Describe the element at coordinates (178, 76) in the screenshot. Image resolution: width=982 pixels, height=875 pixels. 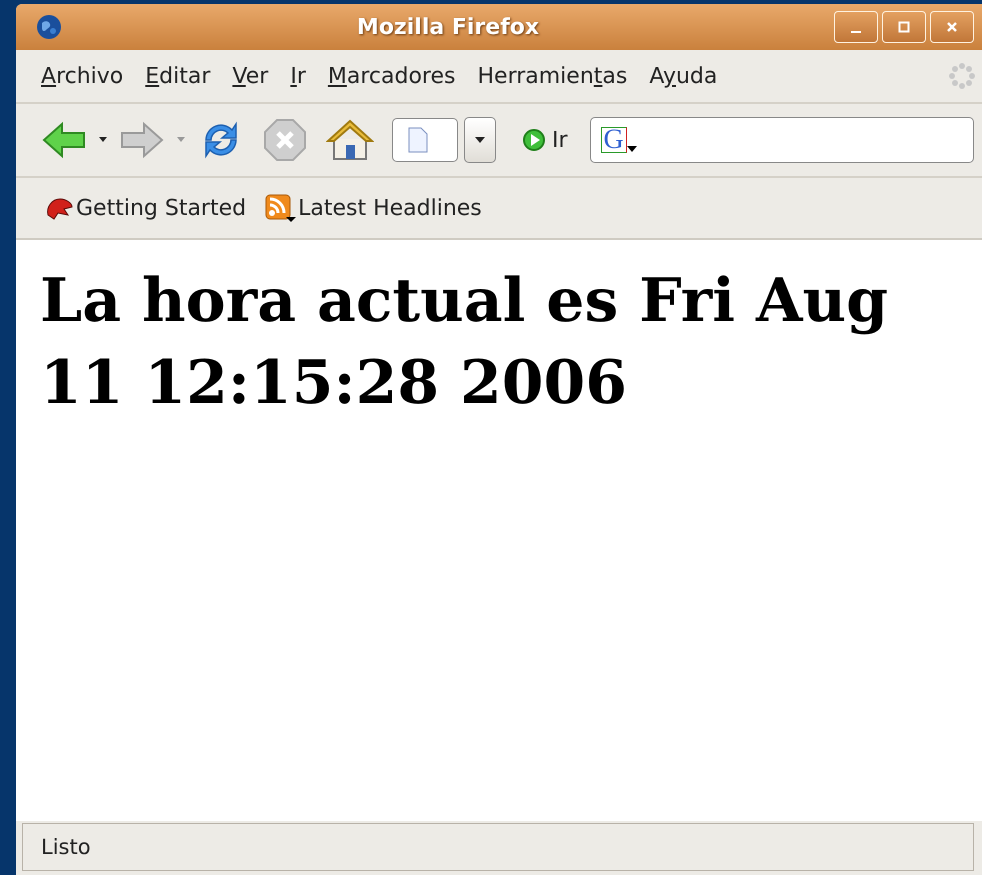
I see `menu-item: Editar` at that location.